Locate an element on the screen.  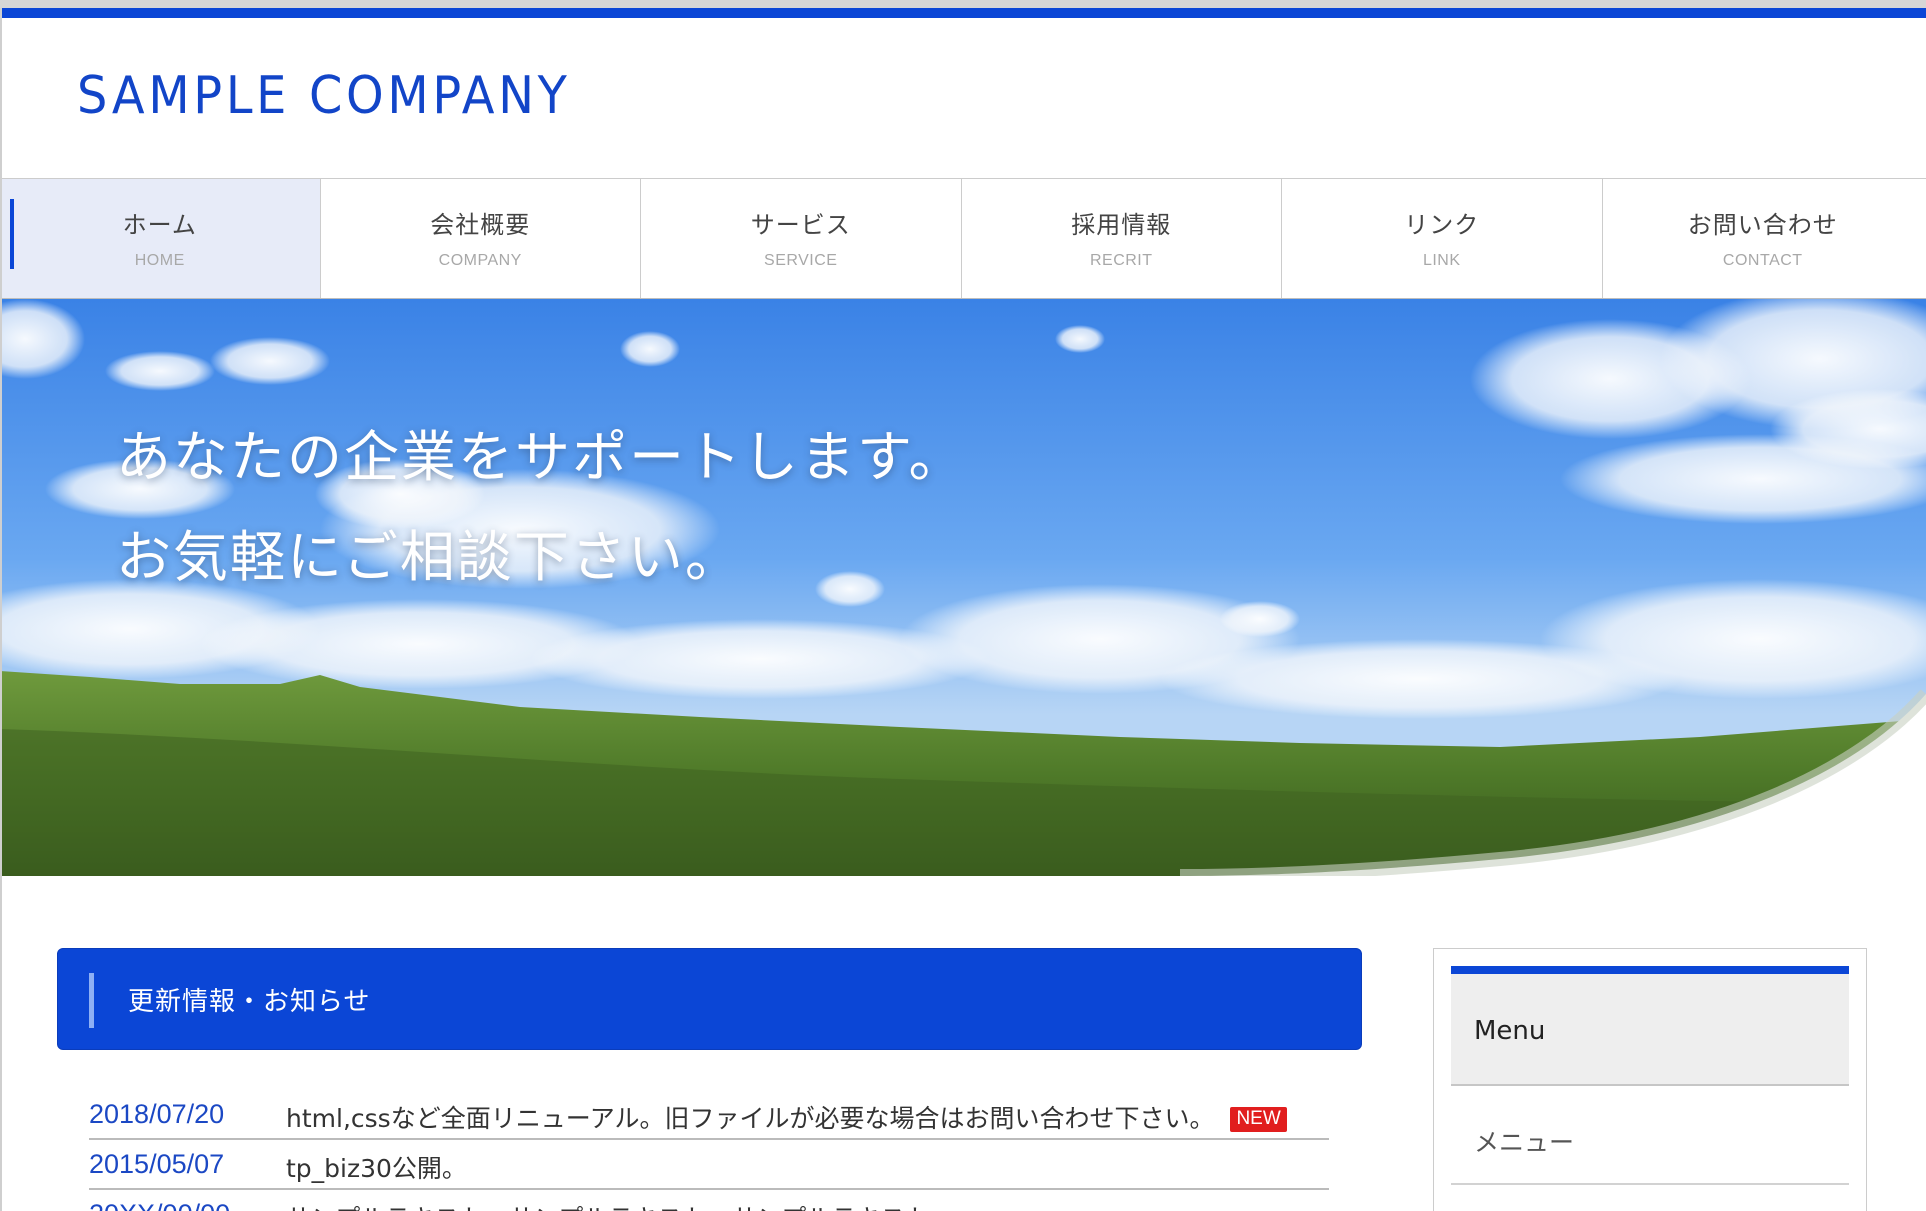
sidebar-menu-title: Menu is located at coordinates (1650, 1030).